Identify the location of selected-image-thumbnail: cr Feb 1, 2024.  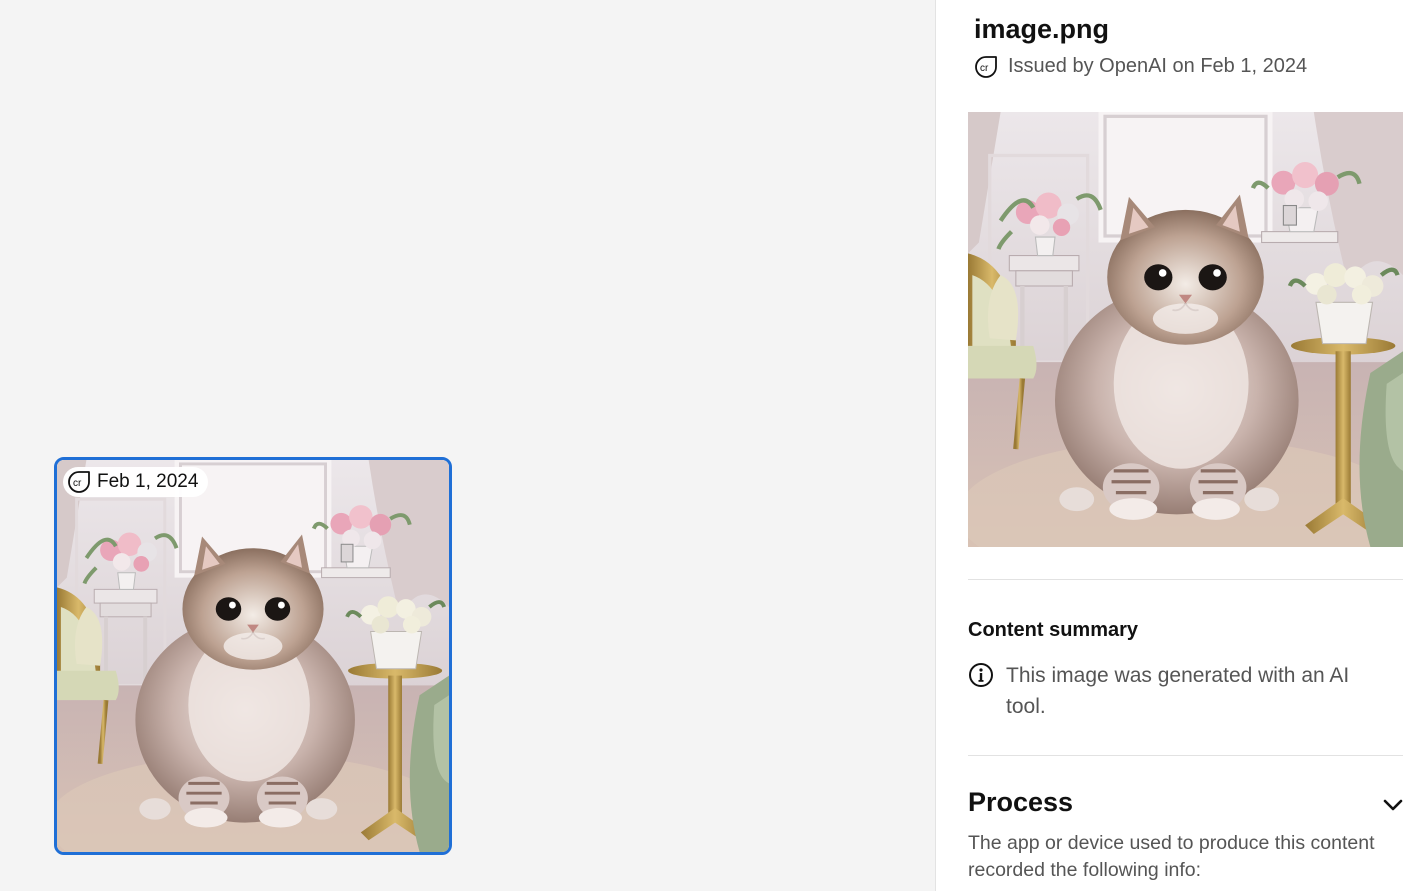
(253, 656).